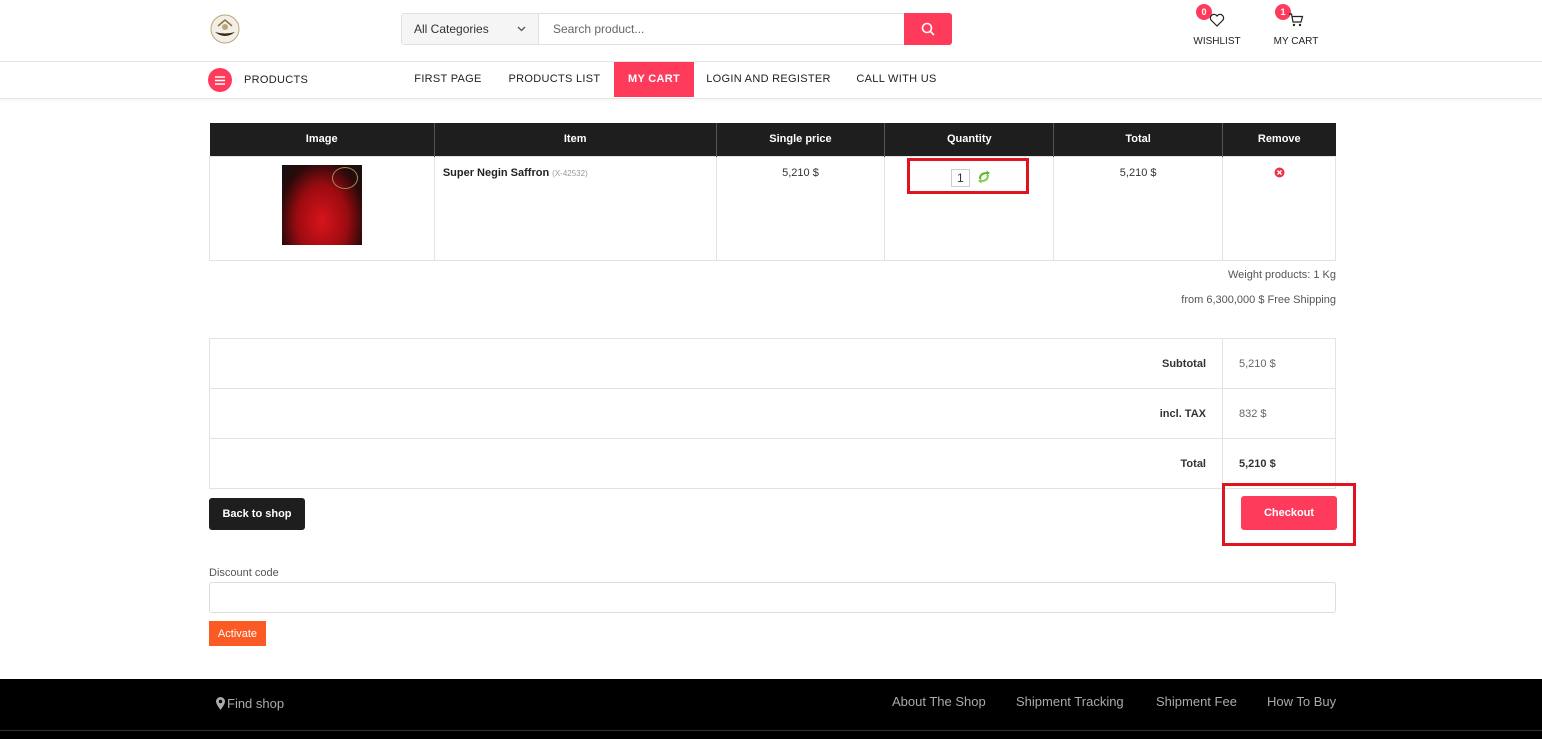  I want to click on search-icon, so click(928, 29).